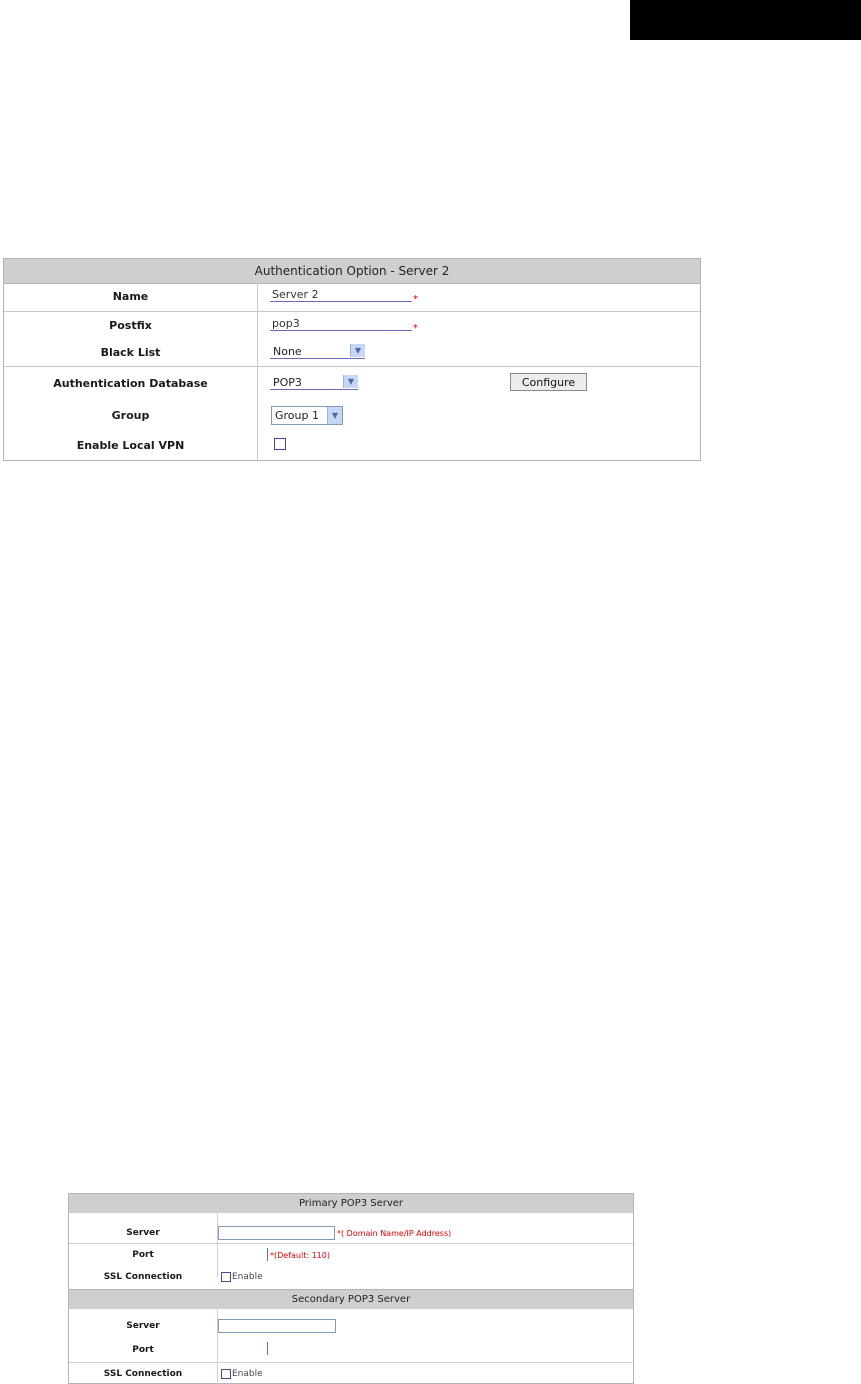  What do you see at coordinates (341, 324) in the screenshot?
I see `postfix-input: pop3` at bounding box center [341, 324].